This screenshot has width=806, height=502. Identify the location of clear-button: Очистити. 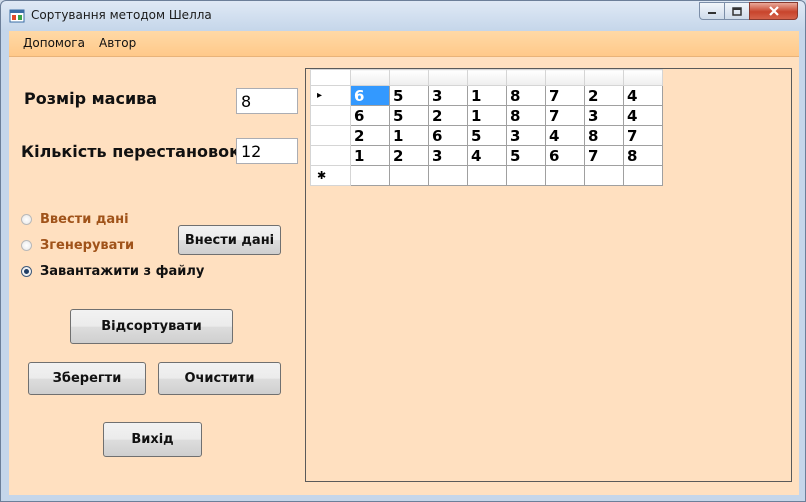
(219, 378).